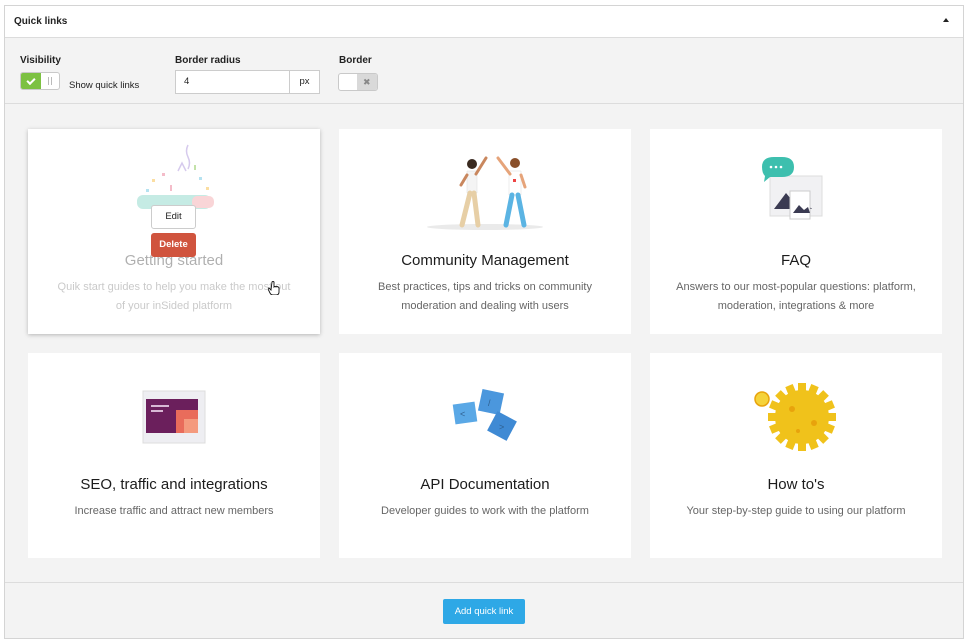  I want to click on visibility-toggle, so click(40, 81).